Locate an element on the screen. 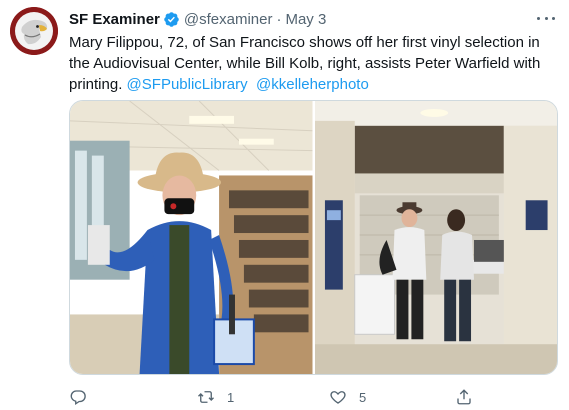 This screenshot has width=569, height=410. share-button is located at coordinates (464, 397).